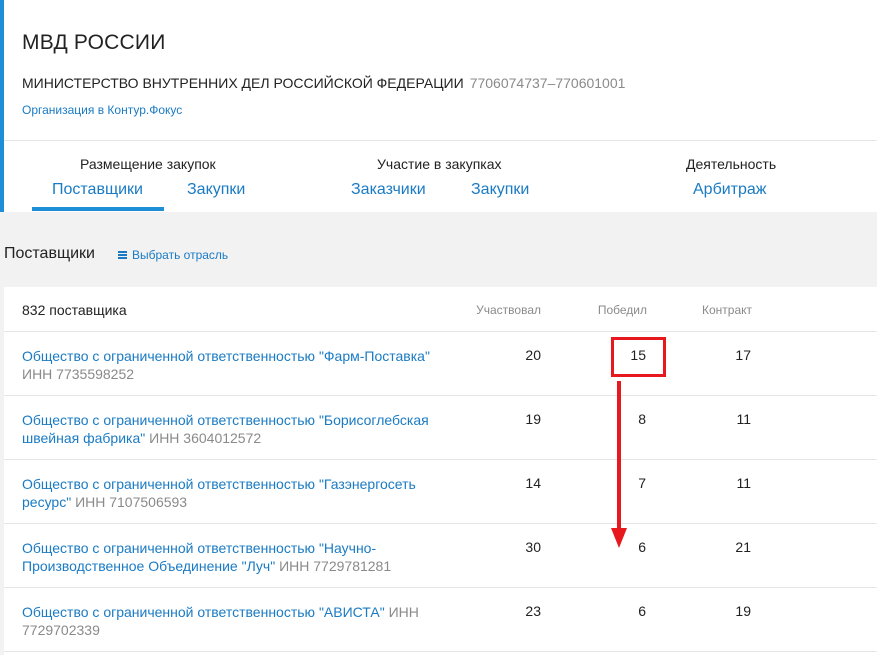 This screenshot has height=655, width=877. What do you see at coordinates (638, 357) in the screenshot?
I see `highlight-box-annotation` at bounding box center [638, 357].